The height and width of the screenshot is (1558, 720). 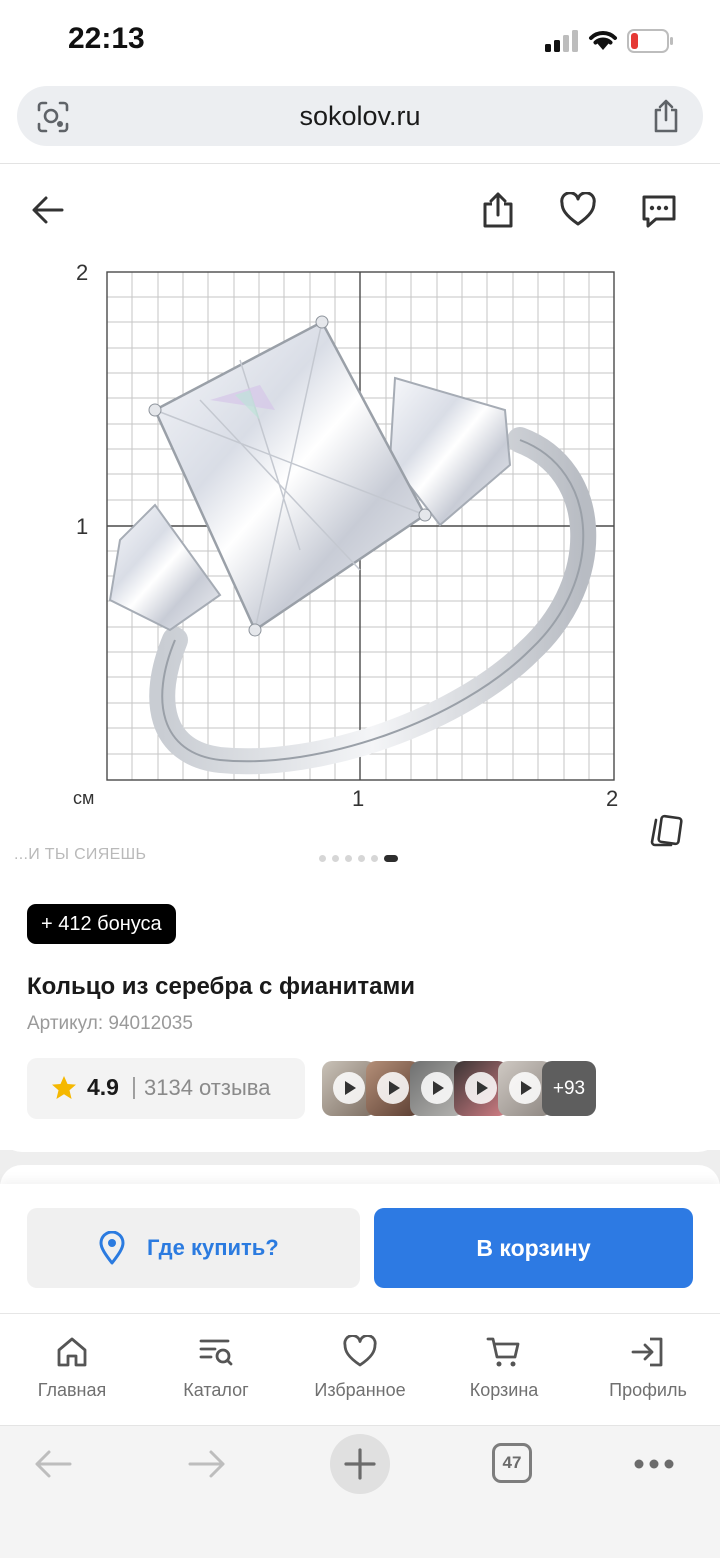 What do you see at coordinates (654, 1464) in the screenshot?
I see `more-dots-icon` at bounding box center [654, 1464].